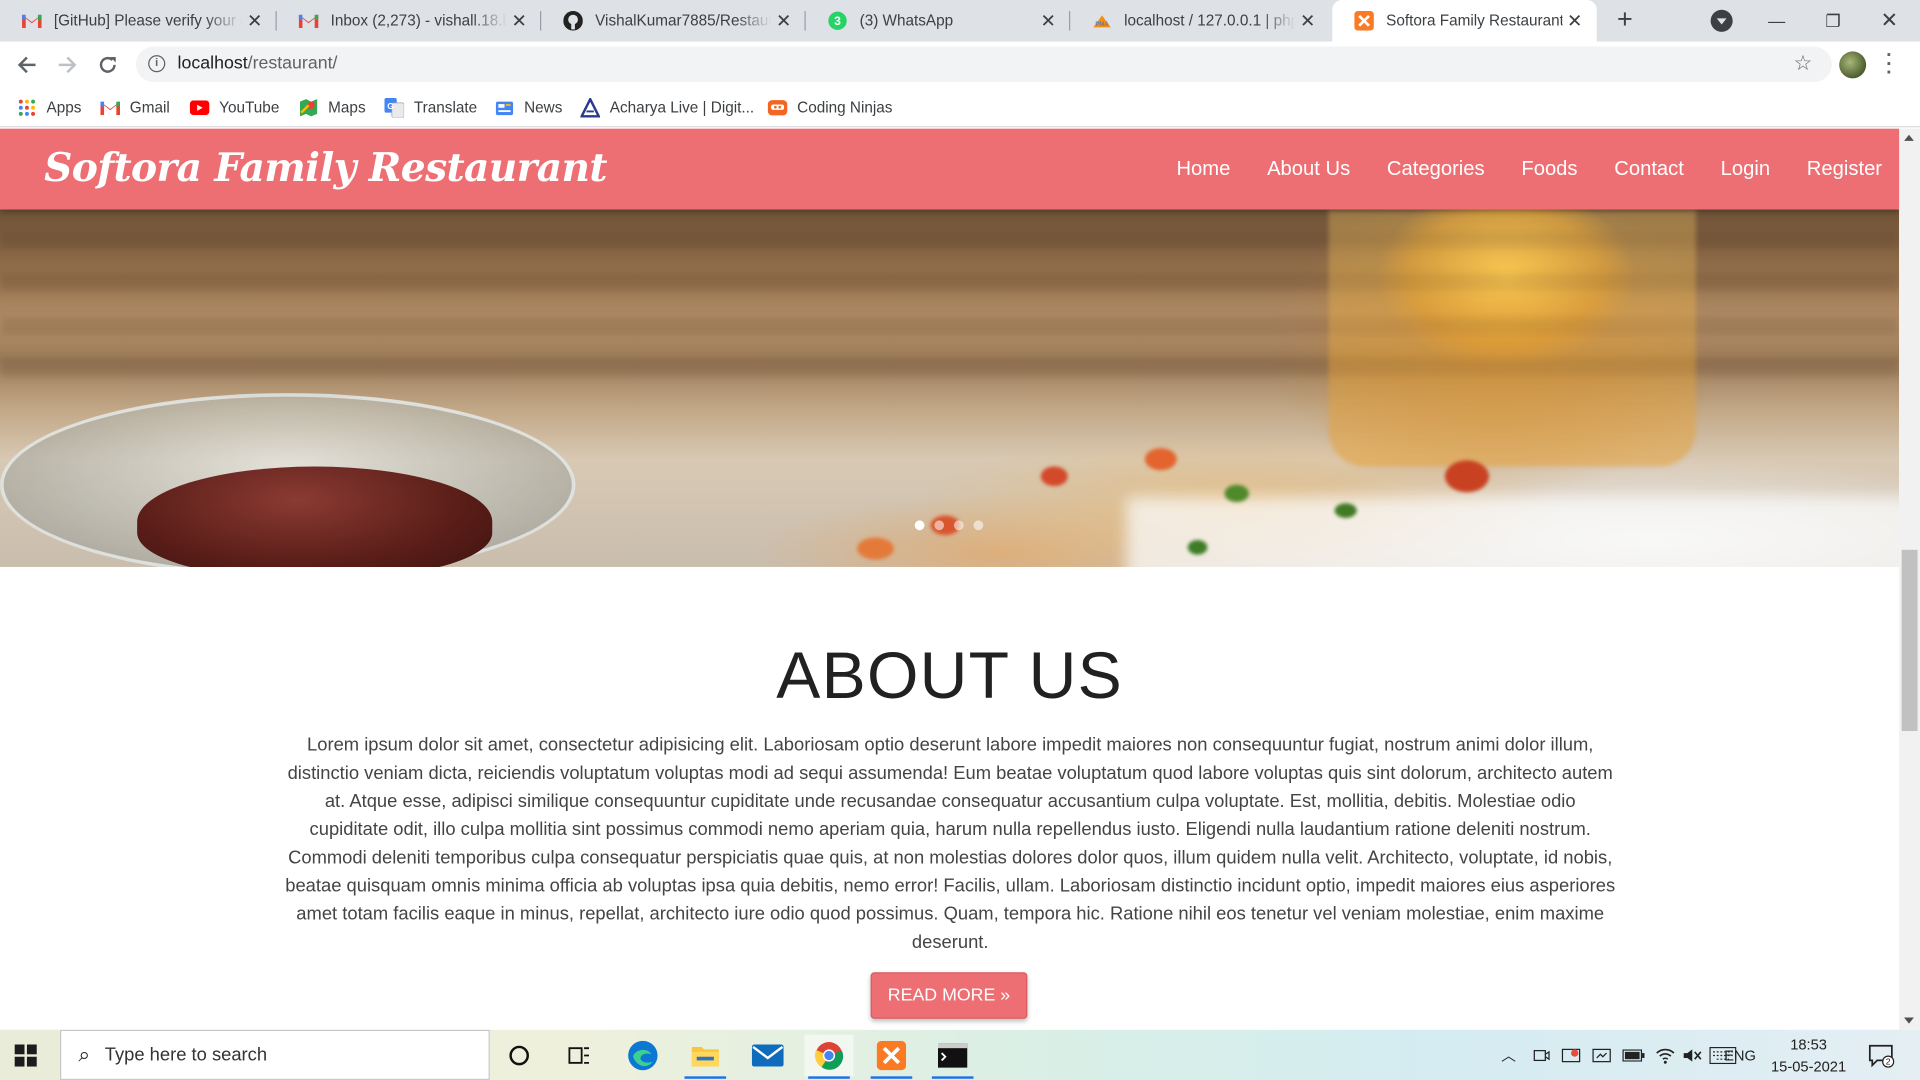  What do you see at coordinates (249, 108) in the screenshot?
I see `bookmark-label: YouTube` at bounding box center [249, 108].